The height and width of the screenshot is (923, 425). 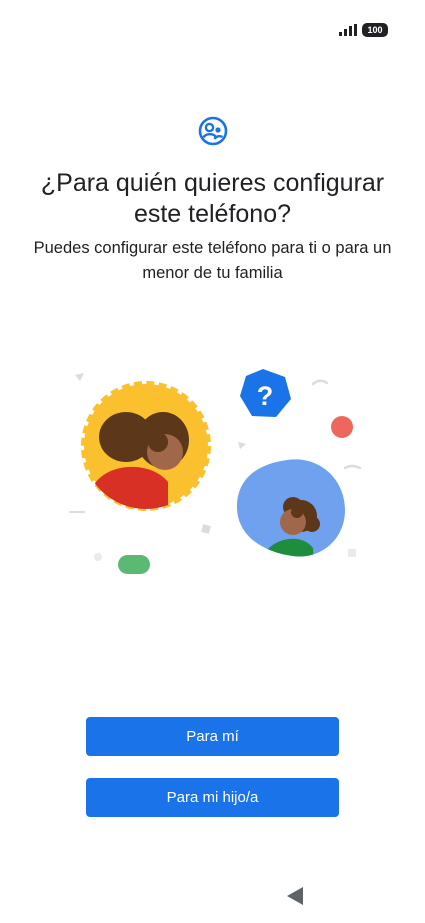 What do you see at coordinates (265, 396) in the screenshot?
I see `question-mark: ?` at bounding box center [265, 396].